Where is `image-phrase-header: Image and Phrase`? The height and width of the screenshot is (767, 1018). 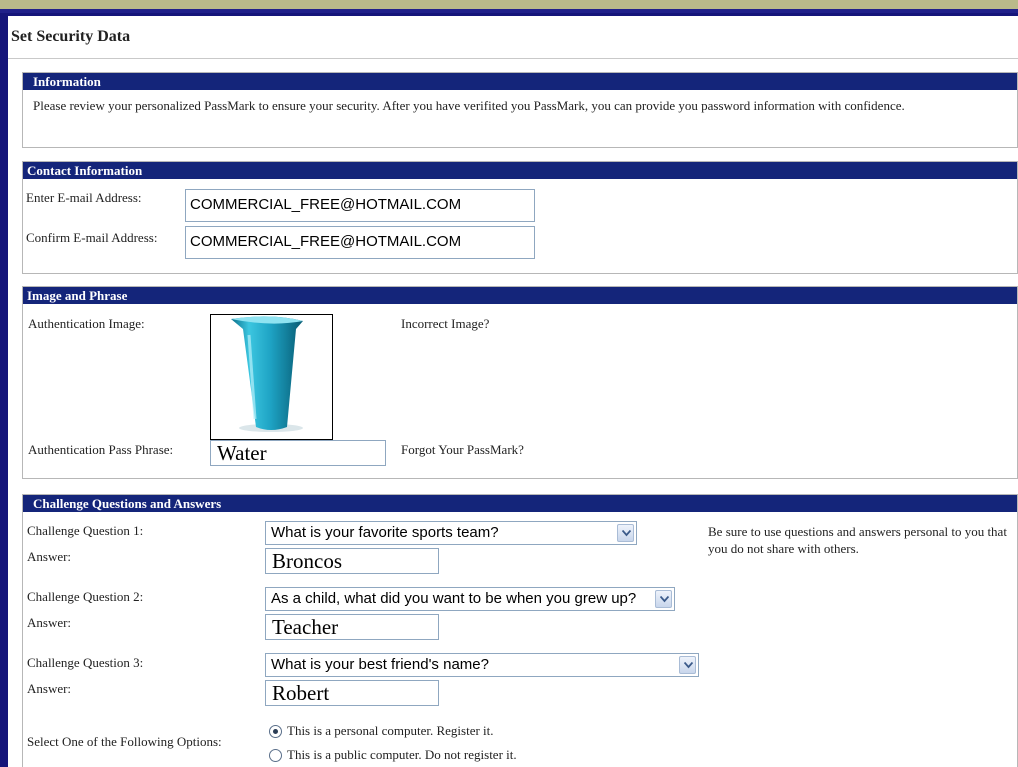 image-phrase-header: Image and Phrase is located at coordinates (520, 295).